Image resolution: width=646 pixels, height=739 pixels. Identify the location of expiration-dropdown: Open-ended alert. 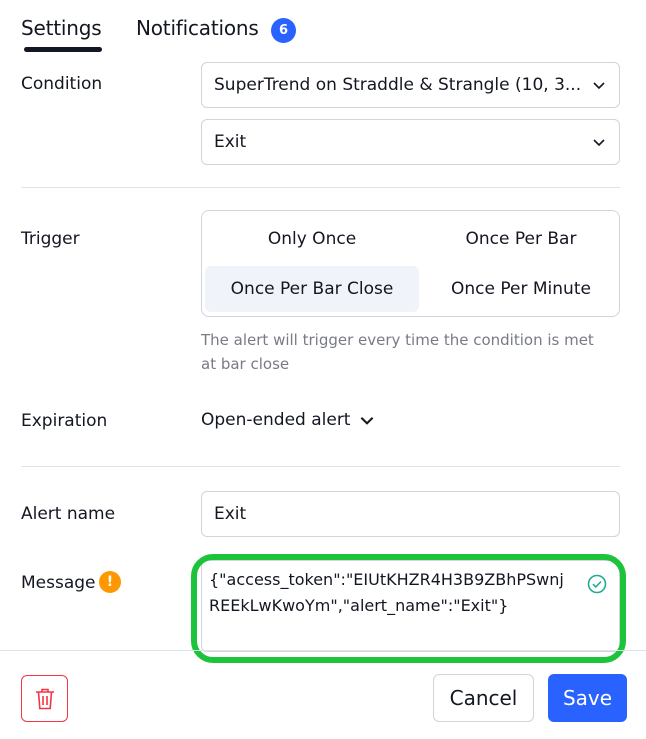
(288, 420).